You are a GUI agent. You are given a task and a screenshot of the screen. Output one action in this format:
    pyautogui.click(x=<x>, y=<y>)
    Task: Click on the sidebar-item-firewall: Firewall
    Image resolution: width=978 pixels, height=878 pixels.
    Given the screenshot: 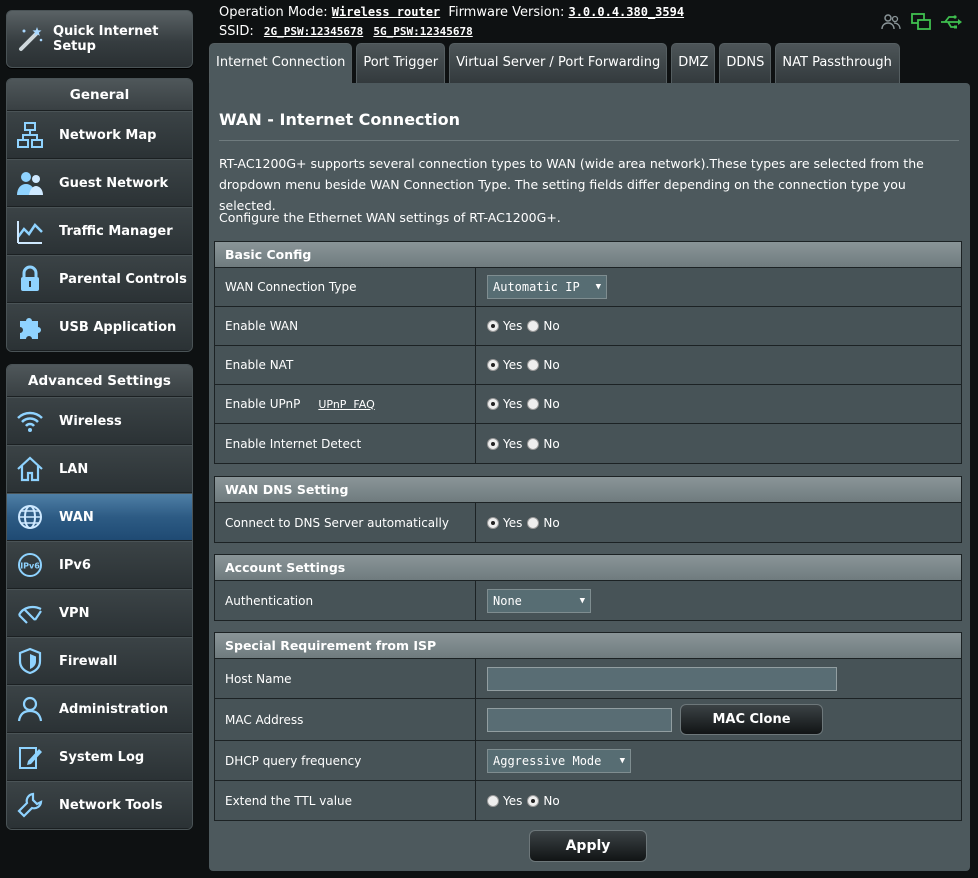 What is the action you would take?
    pyautogui.click(x=99, y=661)
    